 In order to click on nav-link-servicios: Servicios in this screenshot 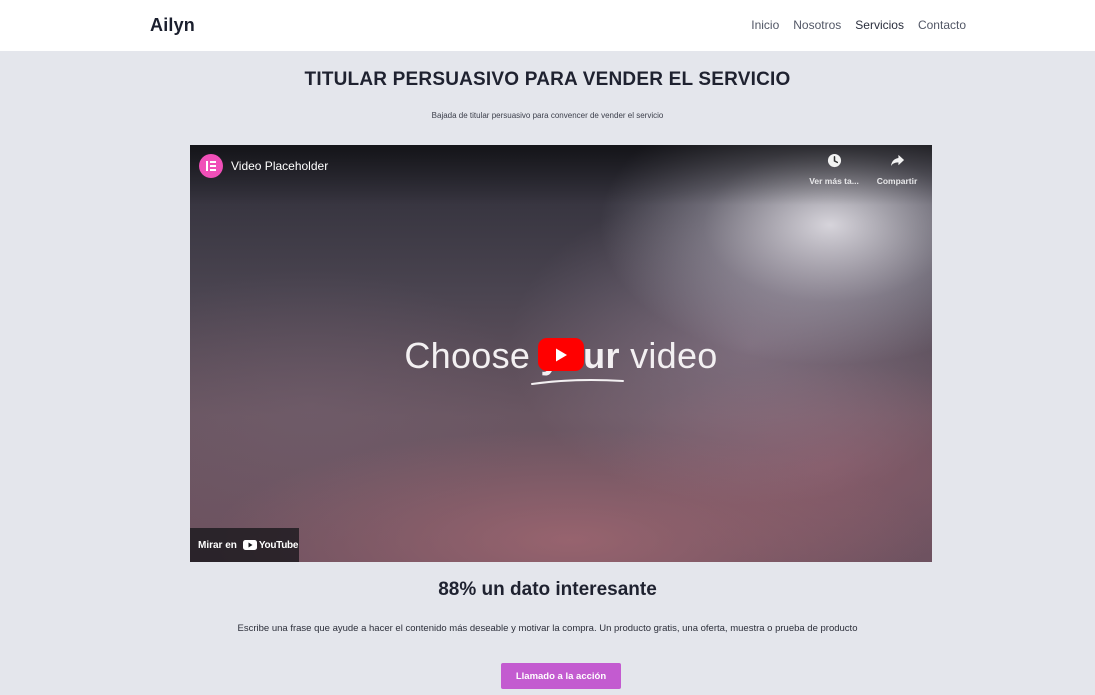, I will do `click(879, 25)`.